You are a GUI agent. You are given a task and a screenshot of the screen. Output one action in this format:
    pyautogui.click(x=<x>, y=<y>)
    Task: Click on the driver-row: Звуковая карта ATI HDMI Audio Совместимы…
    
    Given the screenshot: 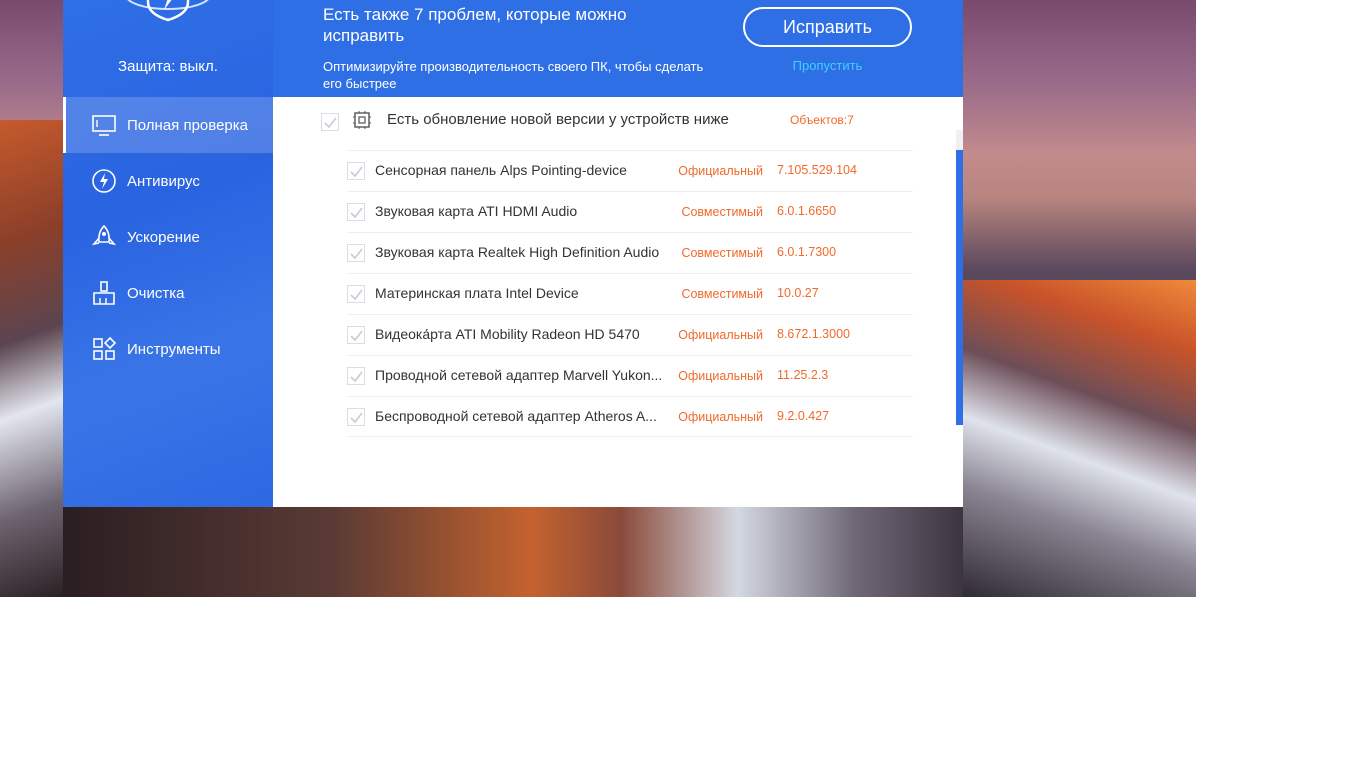 What is the action you would take?
    pyautogui.click(x=630, y=211)
    